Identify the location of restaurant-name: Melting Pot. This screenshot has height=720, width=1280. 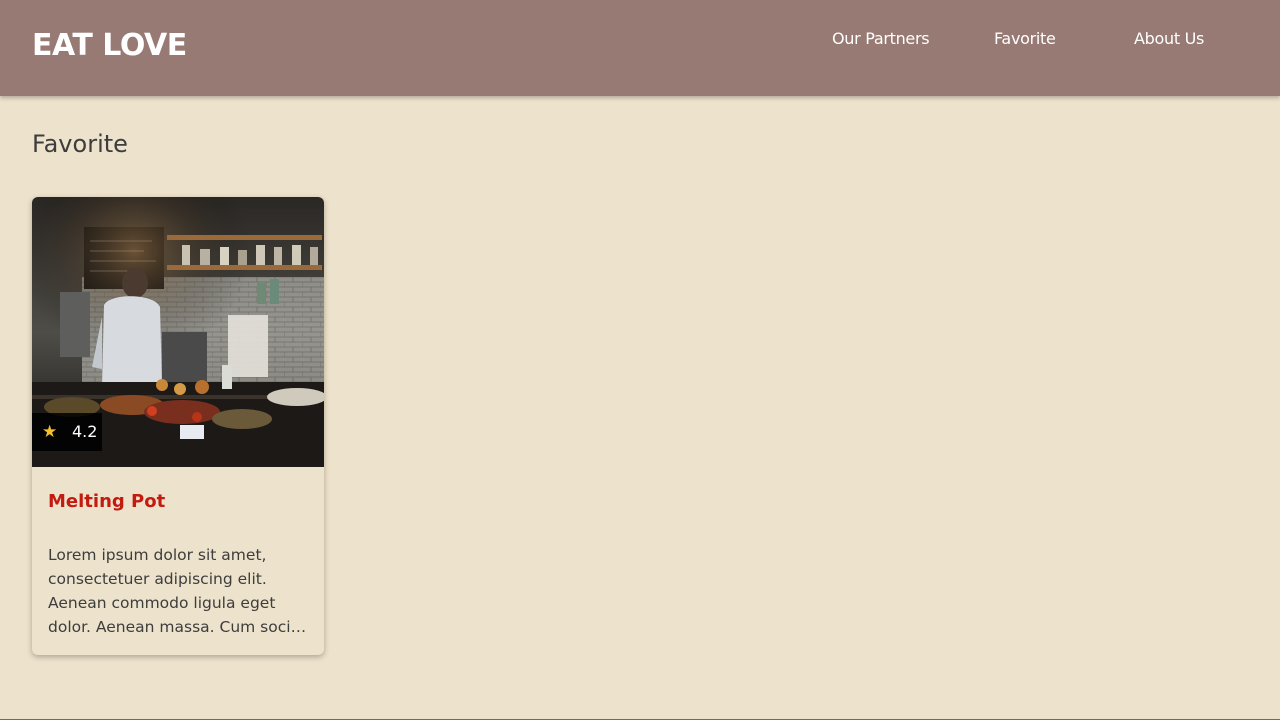
(106, 501).